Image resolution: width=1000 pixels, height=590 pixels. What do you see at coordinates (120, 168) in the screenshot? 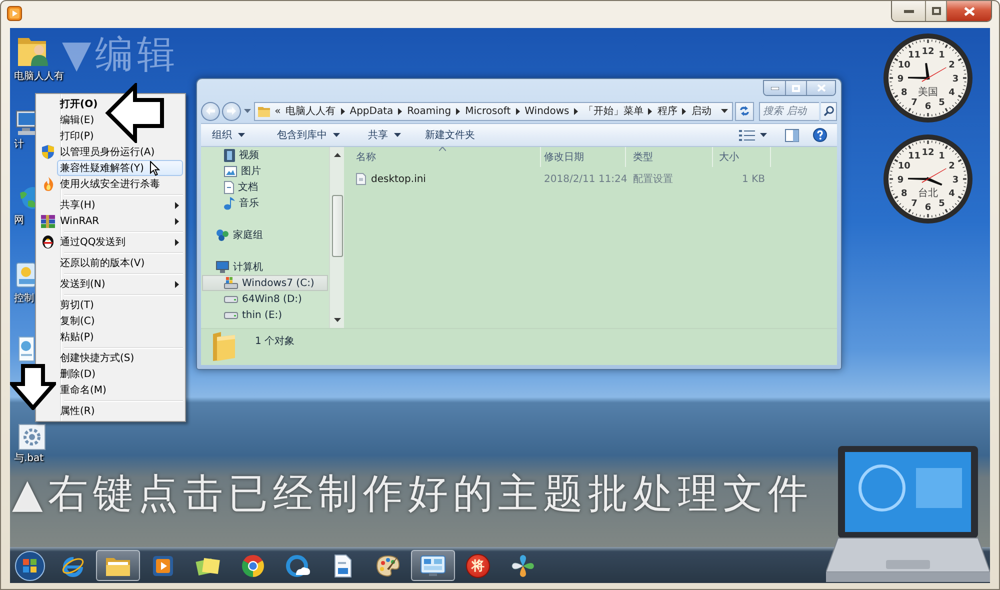
I see `menu-item: 兼容性疑难解答(Y)` at bounding box center [120, 168].